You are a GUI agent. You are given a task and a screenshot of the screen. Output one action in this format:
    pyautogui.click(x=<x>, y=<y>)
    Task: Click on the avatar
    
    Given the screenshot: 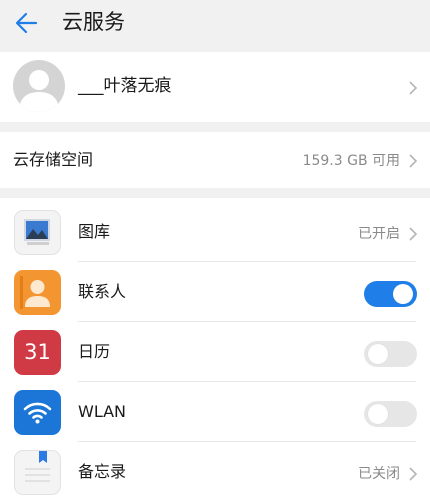 What is the action you would take?
    pyautogui.click(x=39, y=86)
    